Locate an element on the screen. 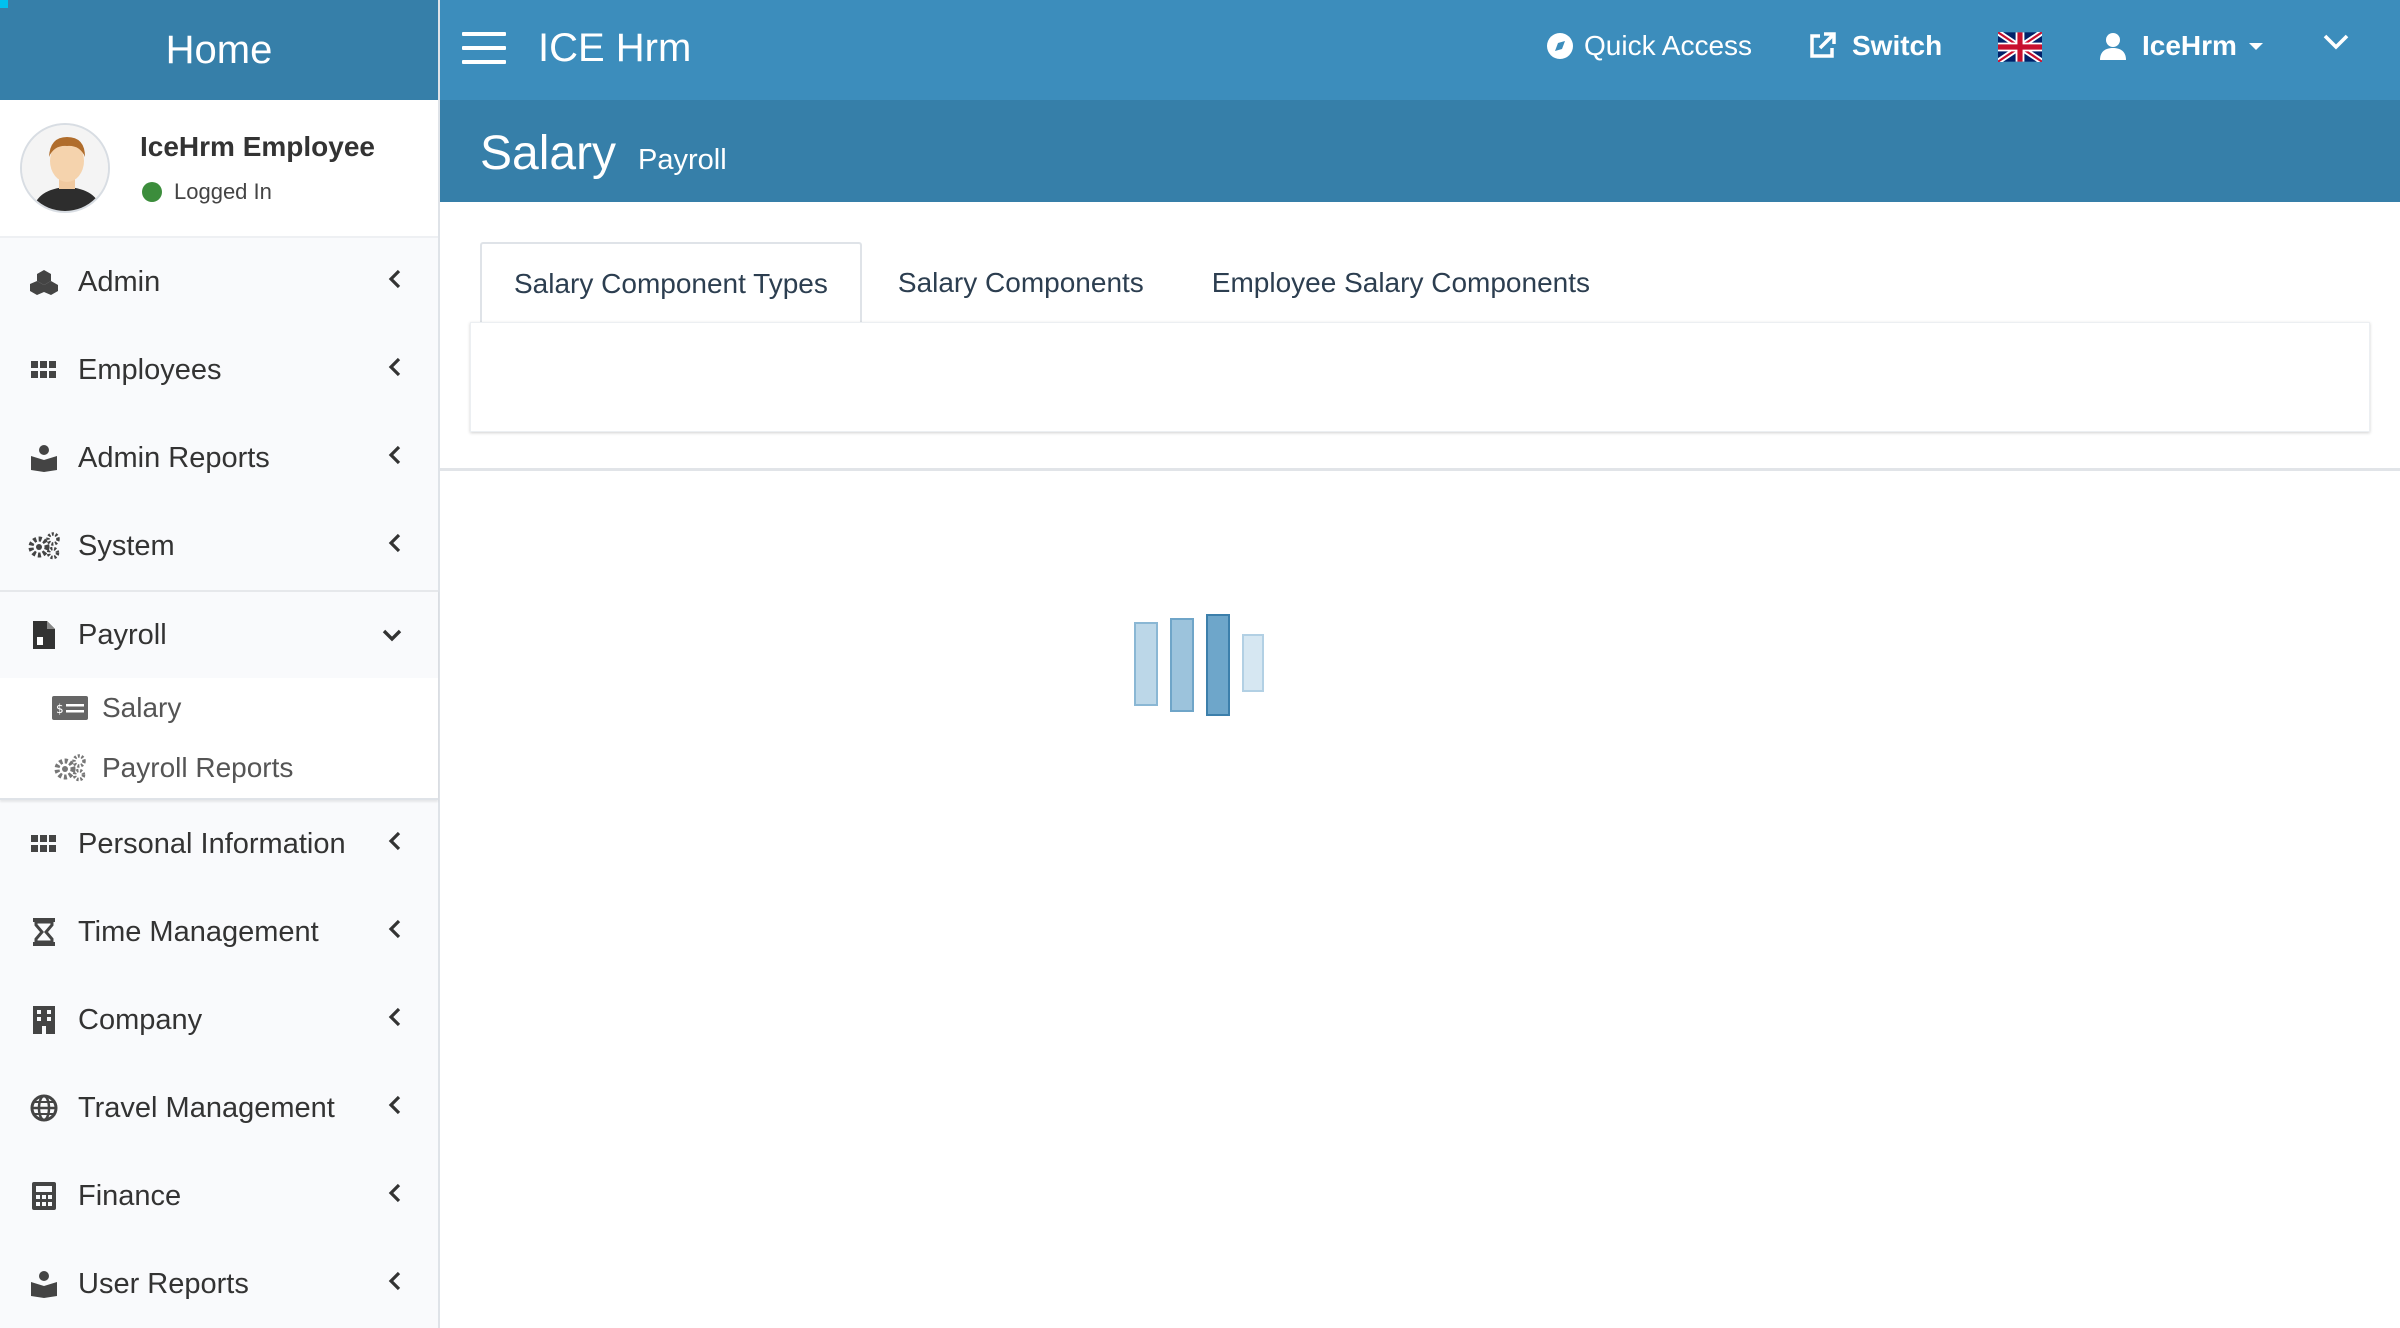 This screenshot has height=1328, width=2400. sidebar-home-link: Home is located at coordinates (219, 50).